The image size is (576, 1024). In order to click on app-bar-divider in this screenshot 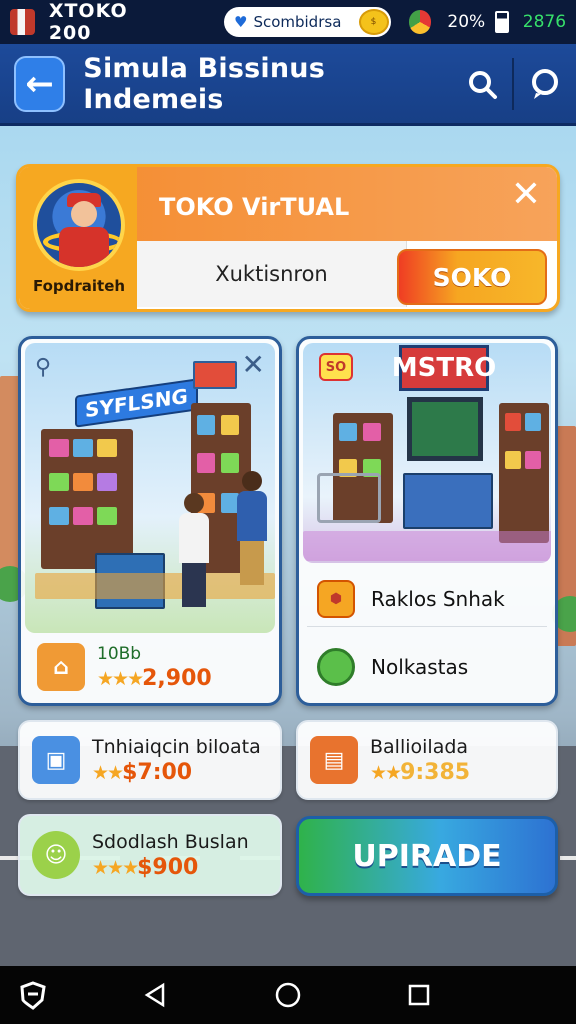, I will do `click(513, 83)`.